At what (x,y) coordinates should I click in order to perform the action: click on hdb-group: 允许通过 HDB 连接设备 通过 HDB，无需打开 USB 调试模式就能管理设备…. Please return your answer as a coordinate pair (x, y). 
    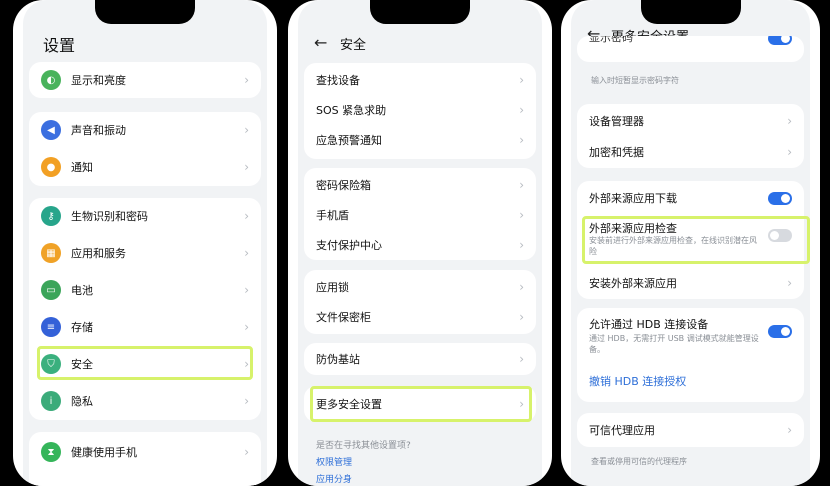
    Looking at the image, I should click on (690, 355).